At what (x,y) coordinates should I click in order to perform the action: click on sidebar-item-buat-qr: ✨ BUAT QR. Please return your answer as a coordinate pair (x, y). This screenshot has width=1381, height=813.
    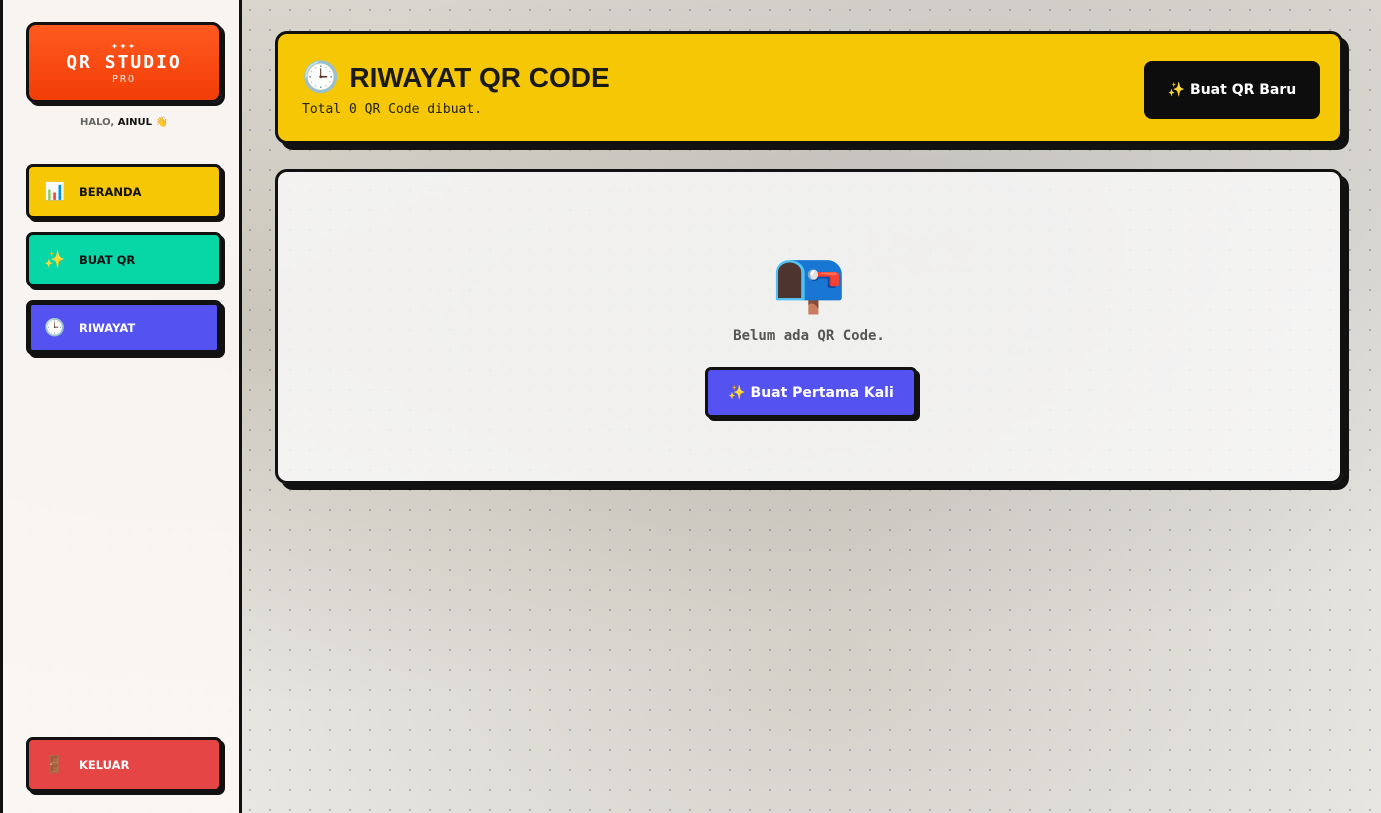
    Looking at the image, I should click on (124, 259).